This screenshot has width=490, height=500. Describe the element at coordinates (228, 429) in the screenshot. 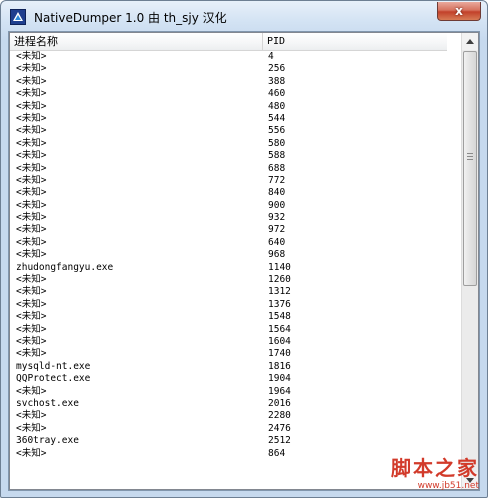

I see `table-row: <未知> 2476` at that location.